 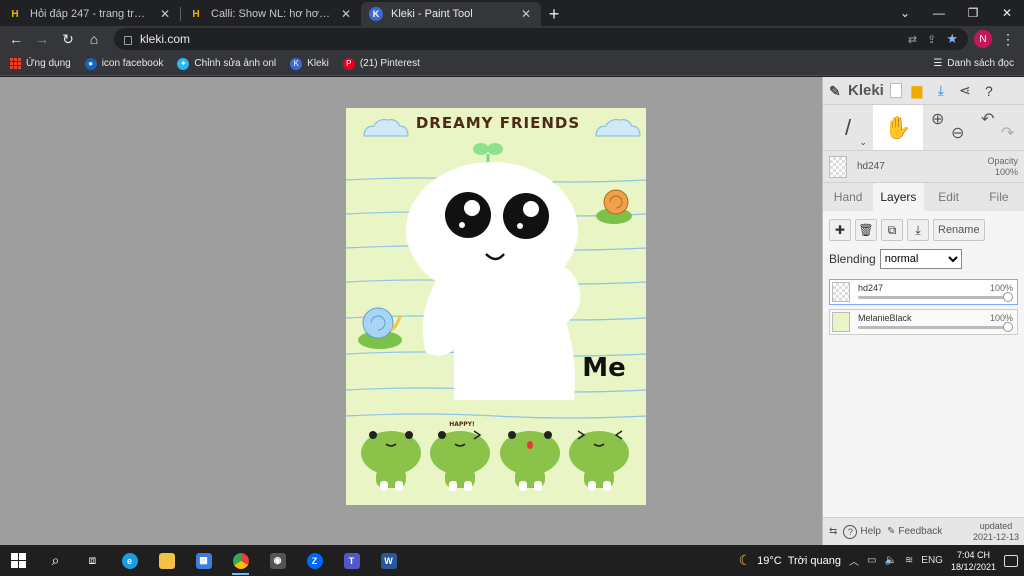 What do you see at coordinates (55, 560) in the screenshot?
I see `search-icon: ⌕` at bounding box center [55, 560].